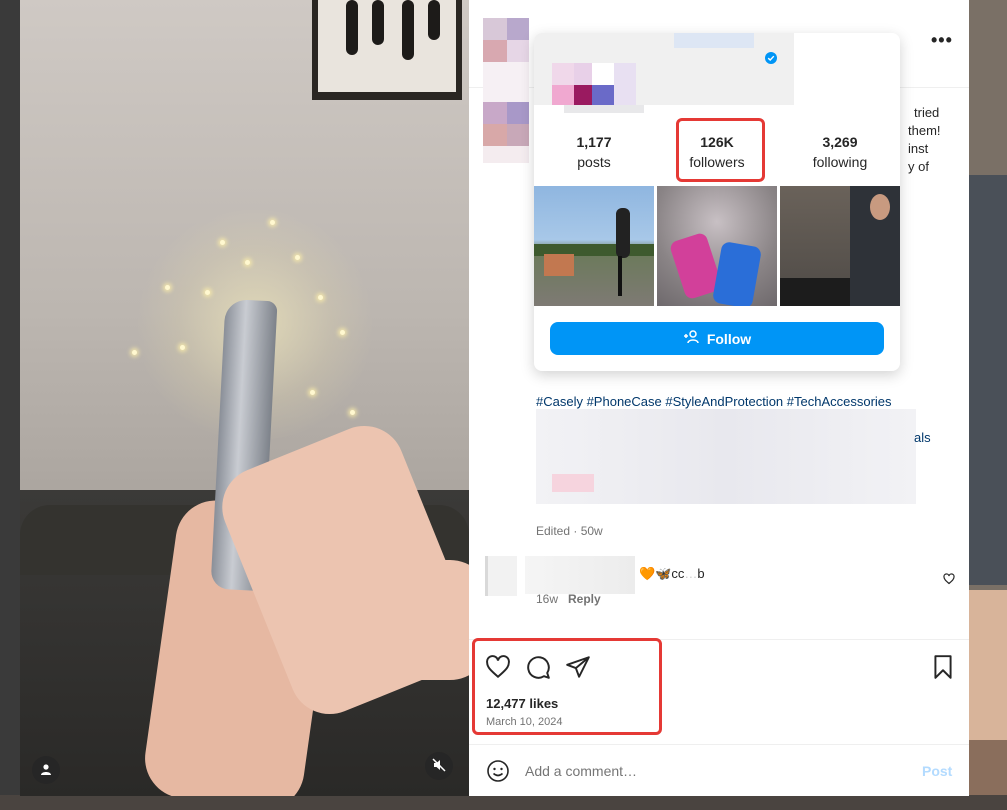 Image resolution: width=1007 pixels, height=810 pixels. What do you see at coordinates (927, 112) in the screenshot?
I see `caption-fragment: tried` at bounding box center [927, 112].